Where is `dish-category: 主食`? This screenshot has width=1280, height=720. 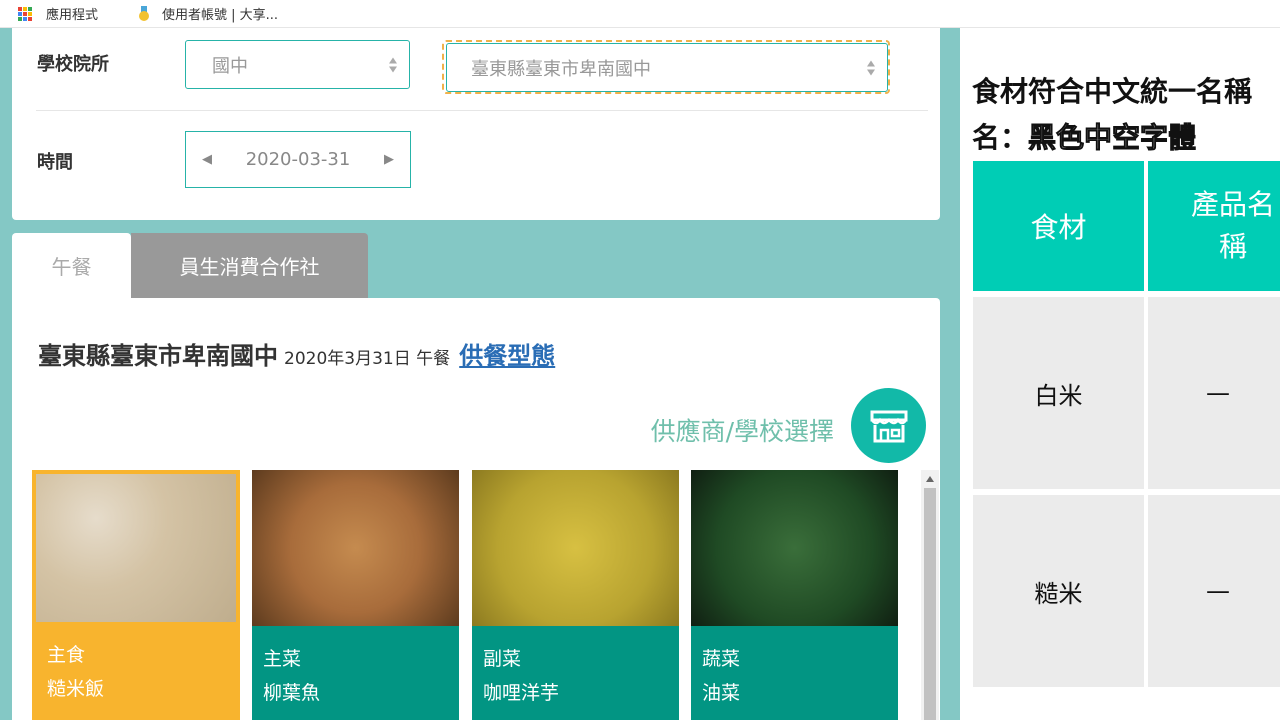 dish-category: 主食 is located at coordinates (66, 655).